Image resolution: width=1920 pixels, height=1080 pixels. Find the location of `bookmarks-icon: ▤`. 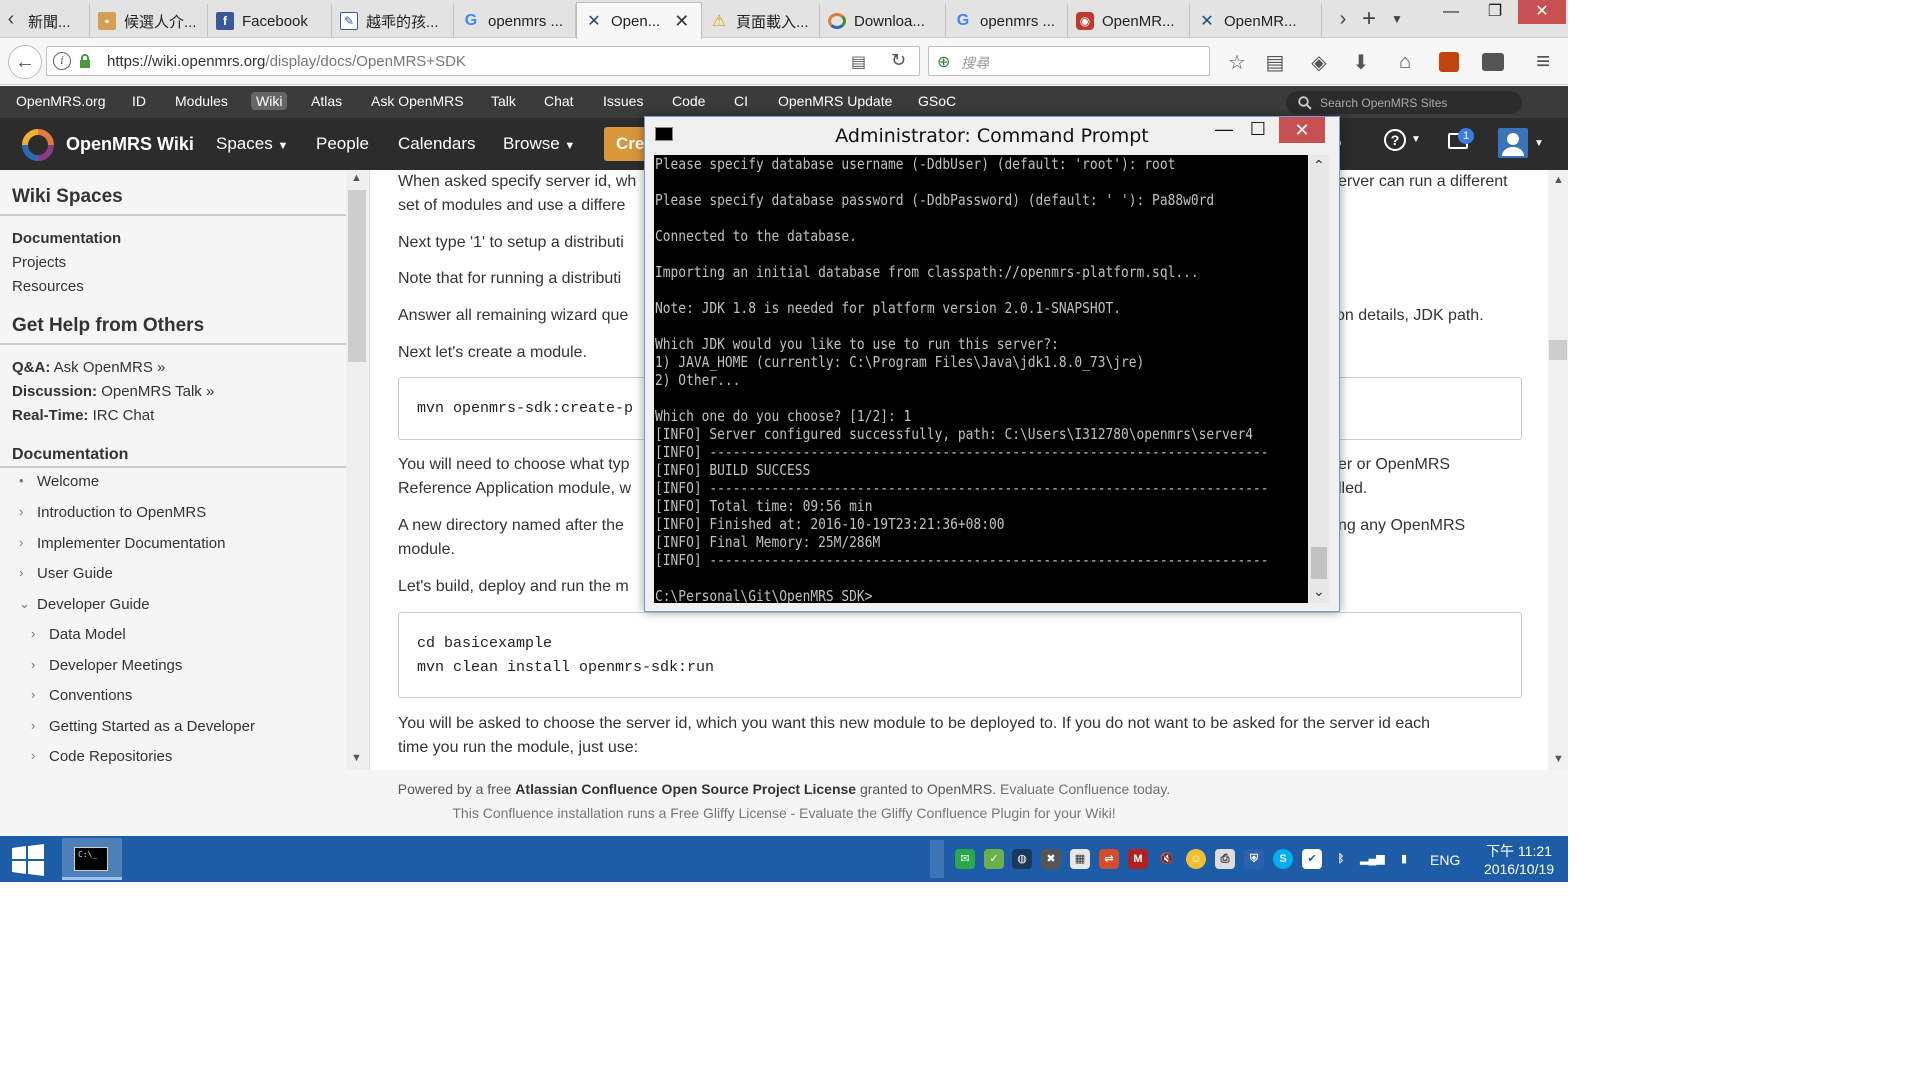

bookmarks-icon: ▤ is located at coordinates (1275, 62).